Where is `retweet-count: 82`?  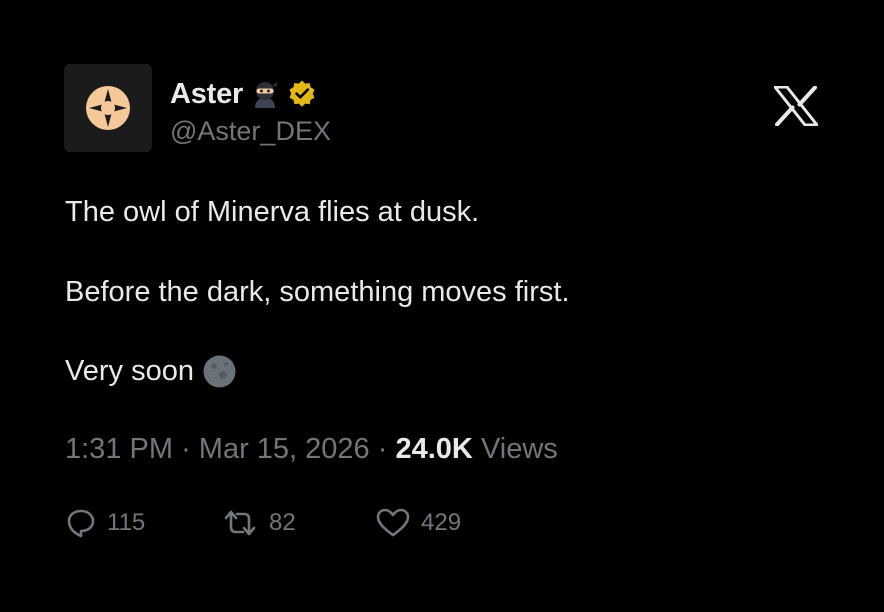
retweet-count: 82 is located at coordinates (282, 522).